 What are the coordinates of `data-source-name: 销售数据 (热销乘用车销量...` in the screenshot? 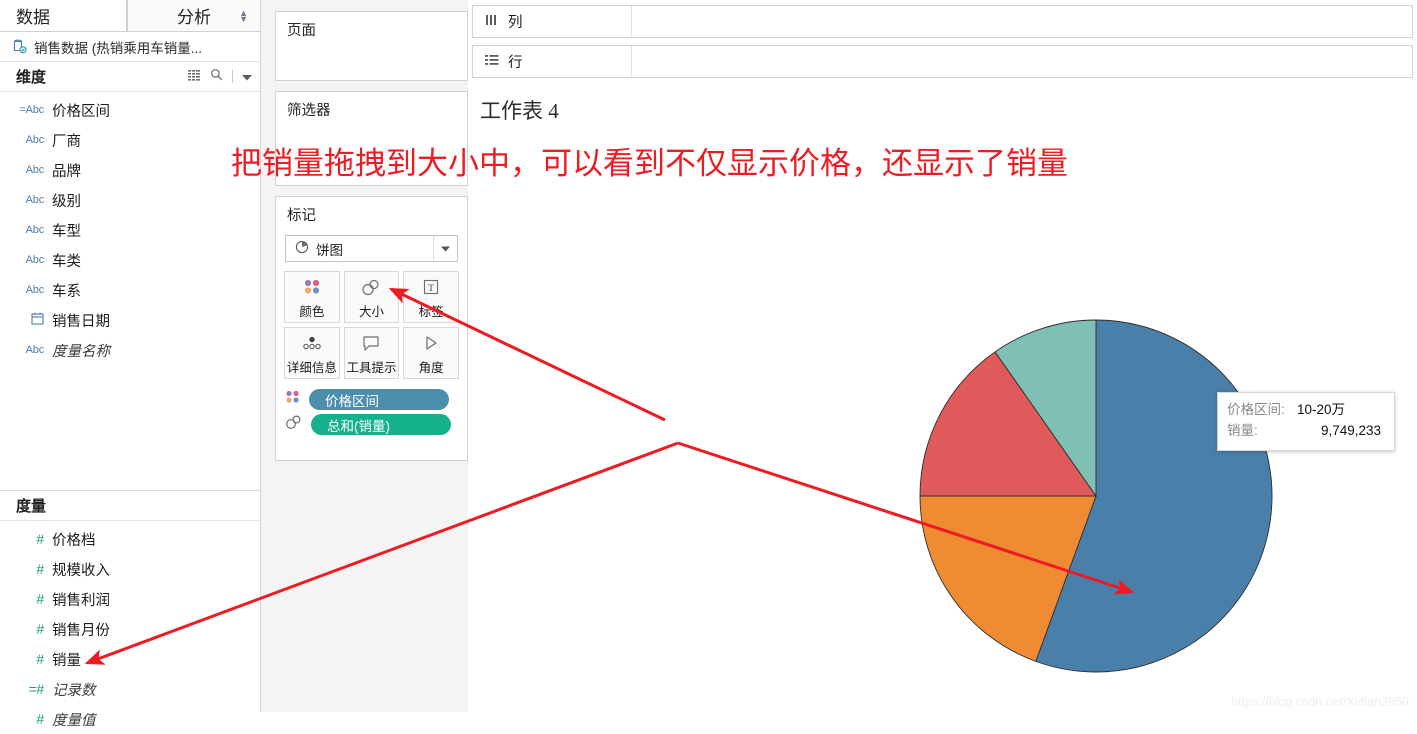 It's located at (118, 48).